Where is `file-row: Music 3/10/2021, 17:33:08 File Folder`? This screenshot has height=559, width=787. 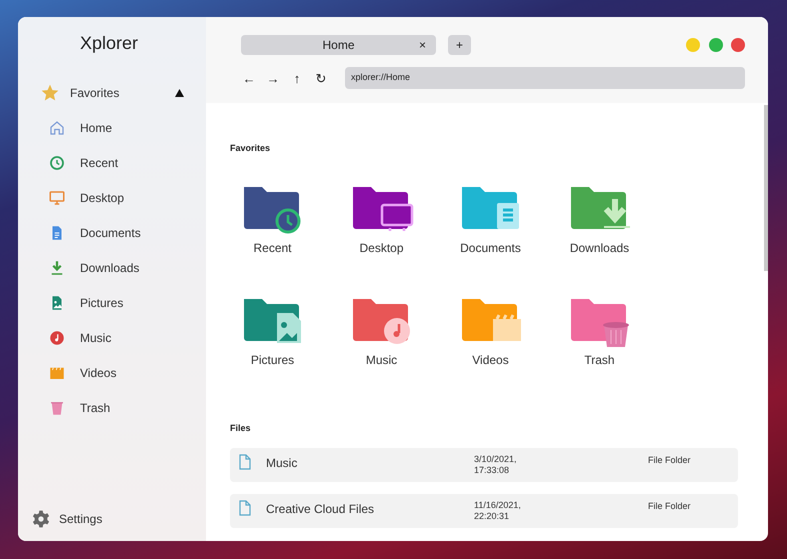 file-row: Music 3/10/2021, 17:33:08 File Folder is located at coordinates (484, 465).